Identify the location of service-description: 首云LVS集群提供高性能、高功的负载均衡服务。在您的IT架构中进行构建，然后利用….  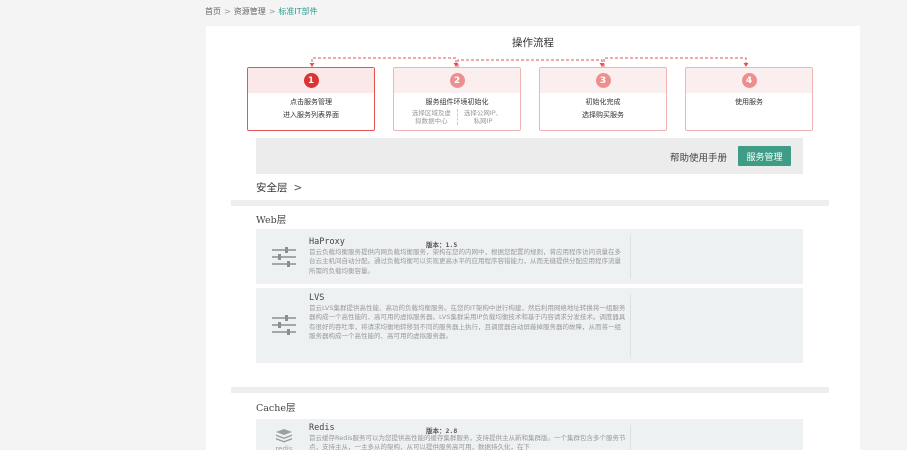
(467, 322).